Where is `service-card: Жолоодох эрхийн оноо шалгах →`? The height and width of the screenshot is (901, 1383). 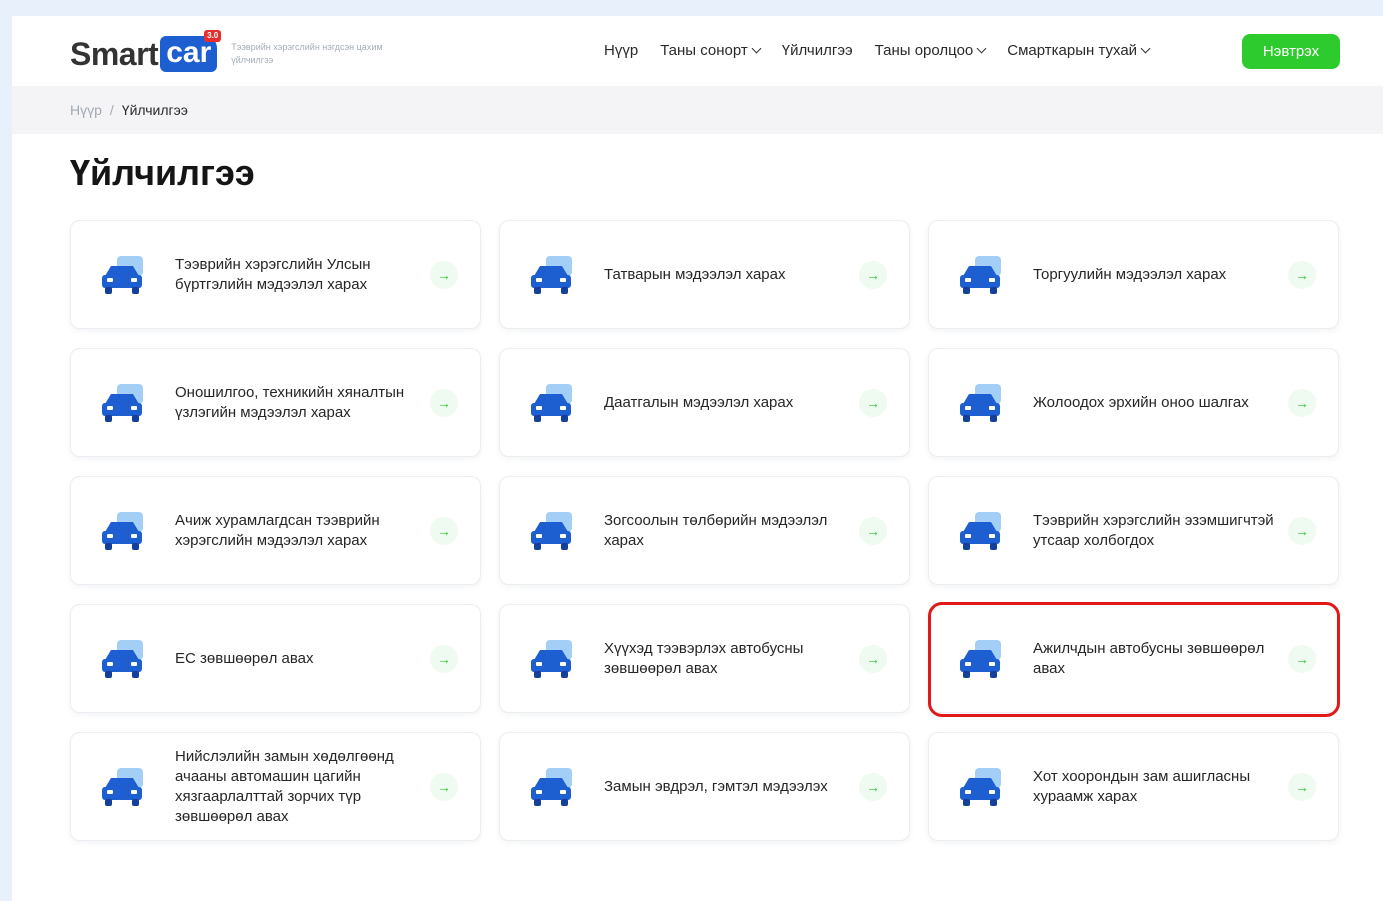
service-card: Жолоодох эрхийн оноо шалгах → is located at coordinates (1133, 402).